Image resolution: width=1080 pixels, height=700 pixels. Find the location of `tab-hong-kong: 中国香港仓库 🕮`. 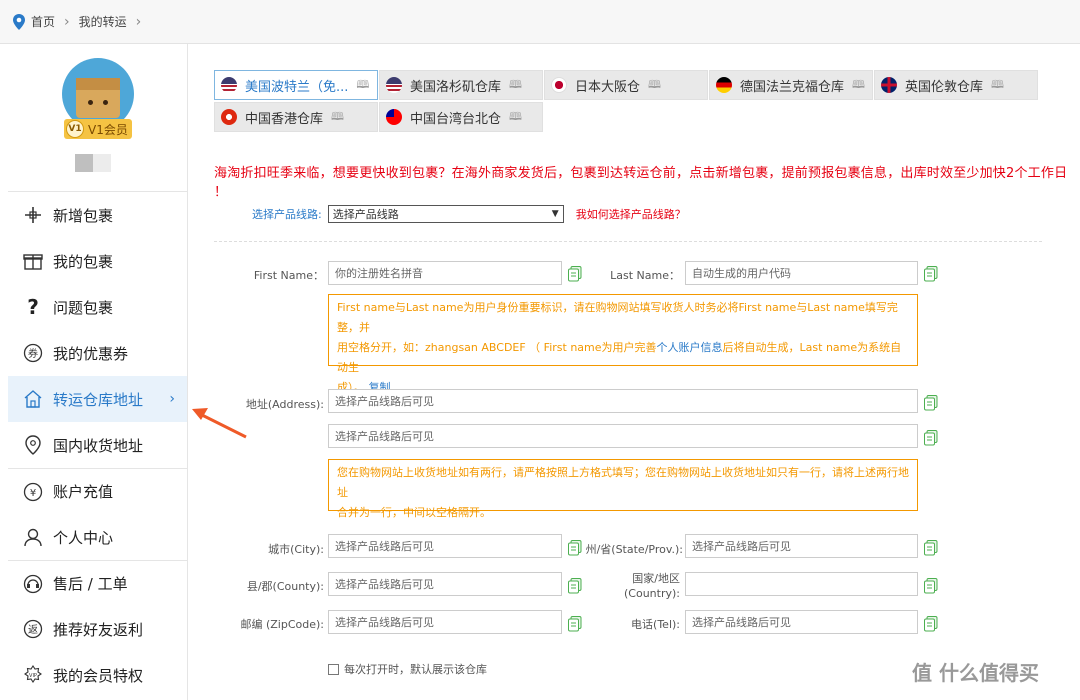

tab-hong-kong: 中国香港仓库 🕮 is located at coordinates (296, 117).